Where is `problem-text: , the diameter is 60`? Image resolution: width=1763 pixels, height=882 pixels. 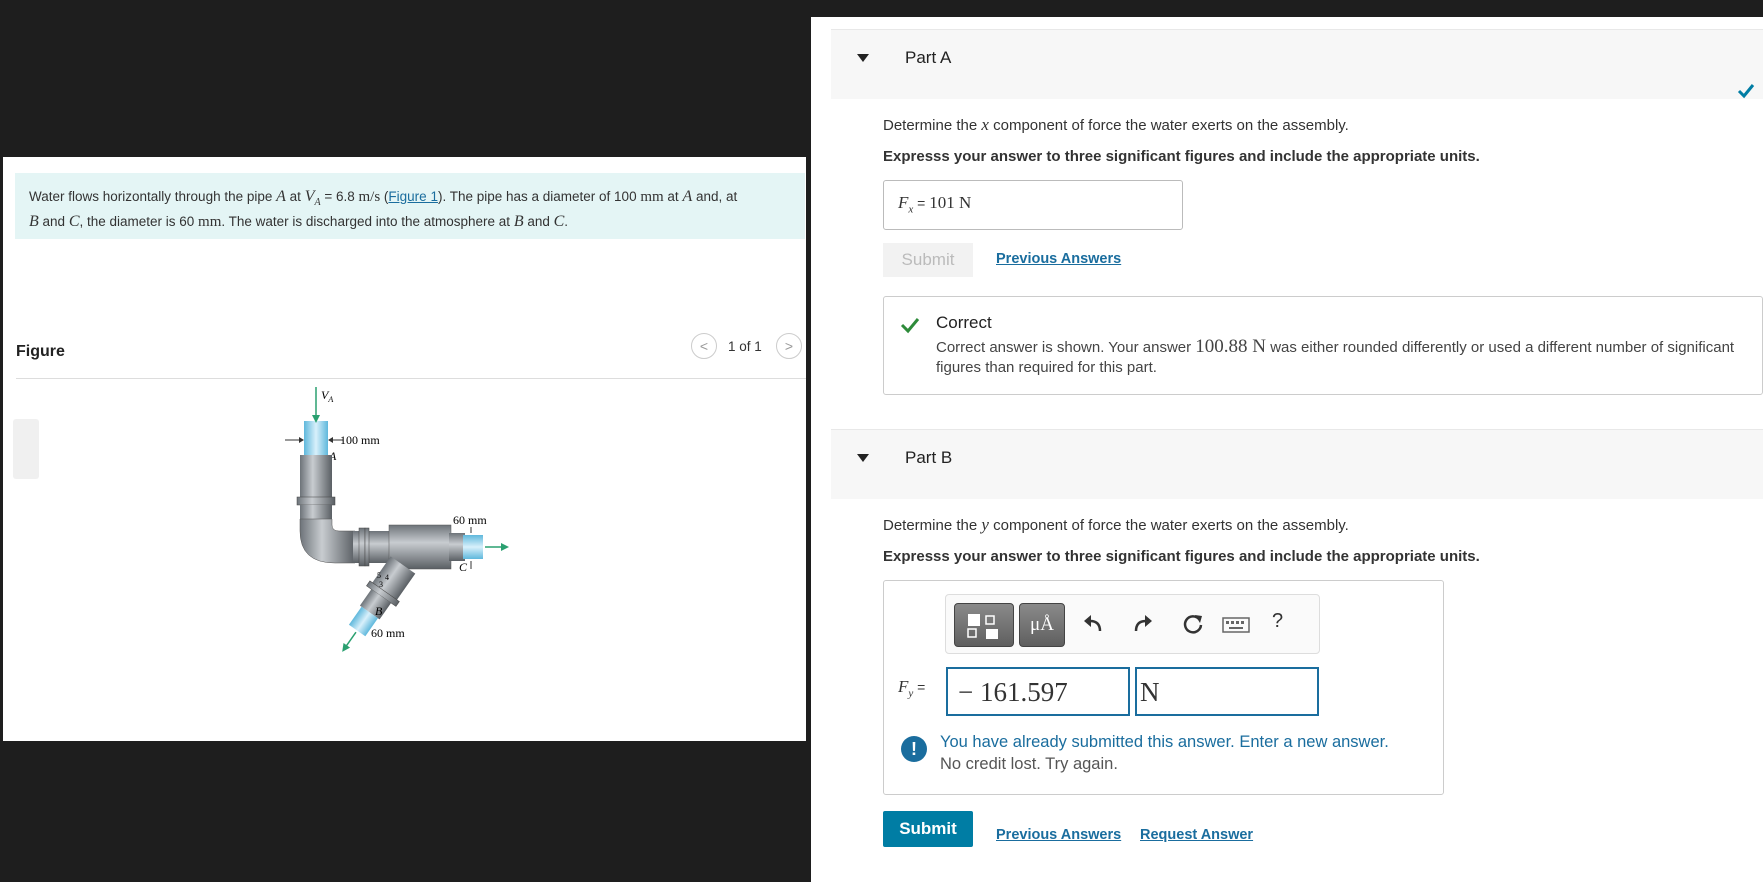
problem-text: , the diameter is 60 is located at coordinates (139, 222).